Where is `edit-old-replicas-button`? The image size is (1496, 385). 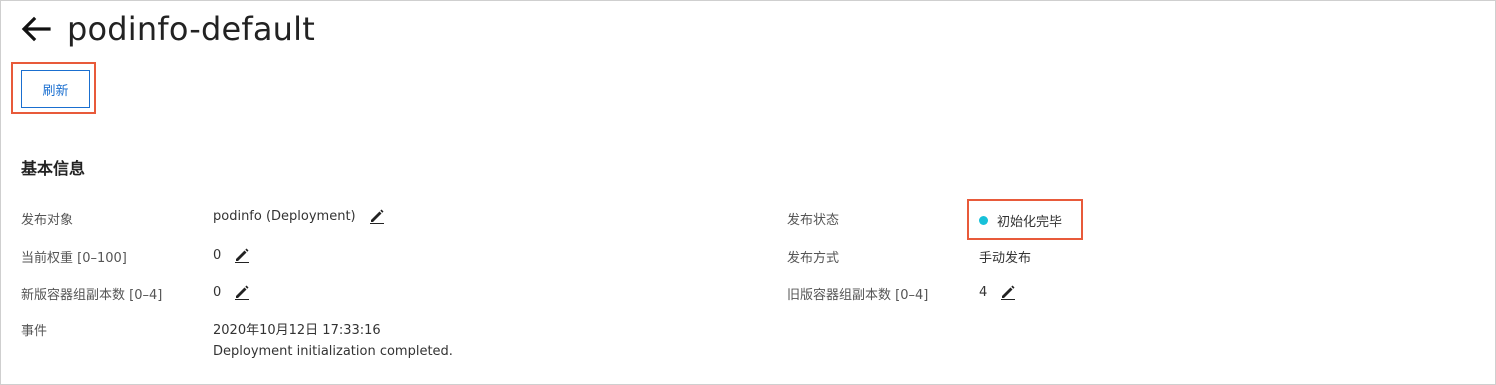
edit-old-replicas-button is located at coordinates (1008, 292).